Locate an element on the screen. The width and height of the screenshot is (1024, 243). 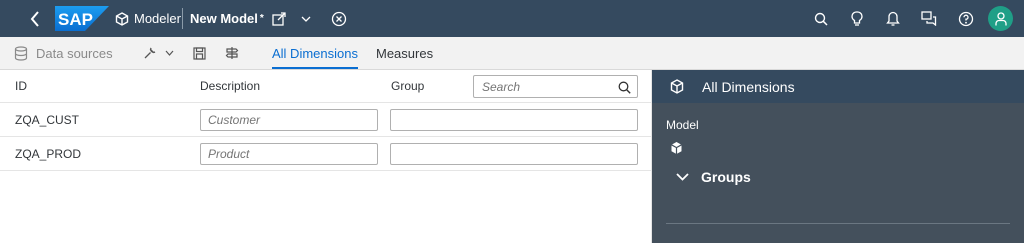
shell-separator is located at coordinates (182, 18).